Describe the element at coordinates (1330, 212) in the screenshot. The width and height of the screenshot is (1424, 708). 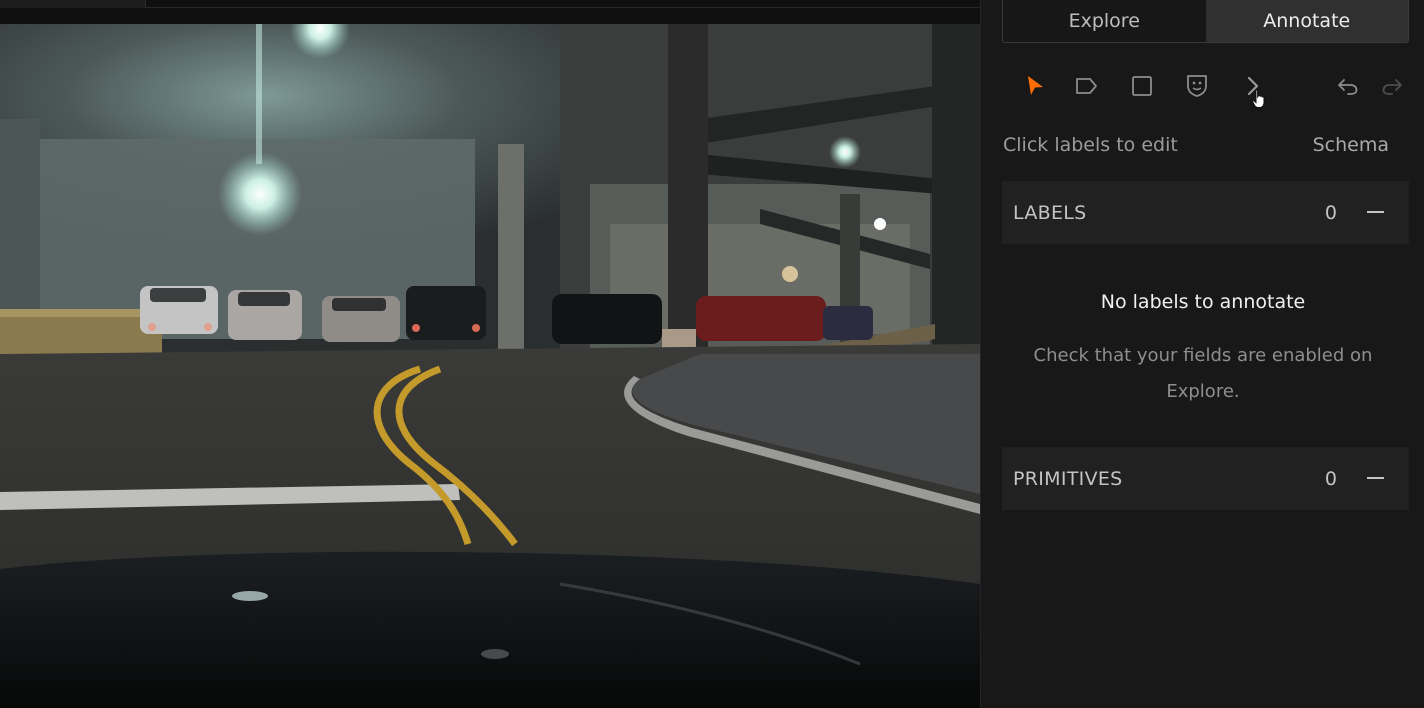
I see `labels-count: 0` at that location.